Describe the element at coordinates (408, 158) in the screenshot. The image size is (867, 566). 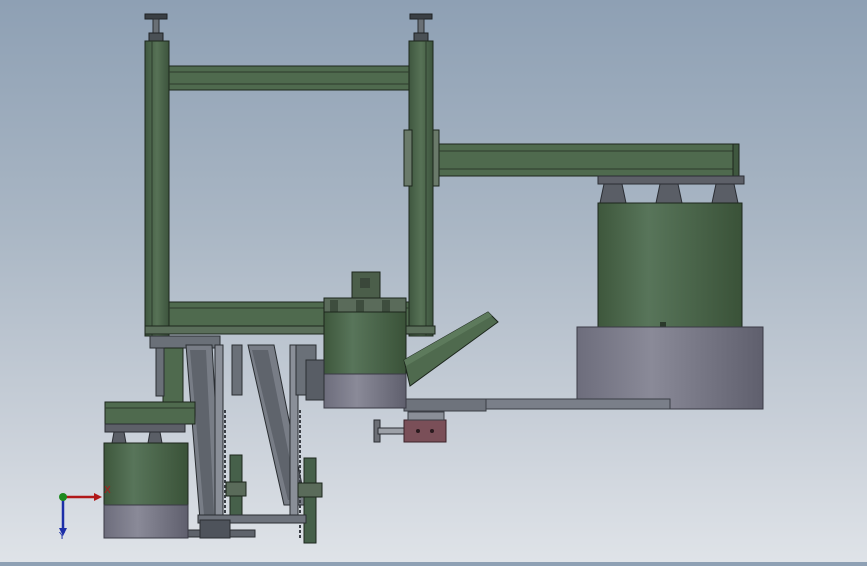
I see `mount-plate` at that location.